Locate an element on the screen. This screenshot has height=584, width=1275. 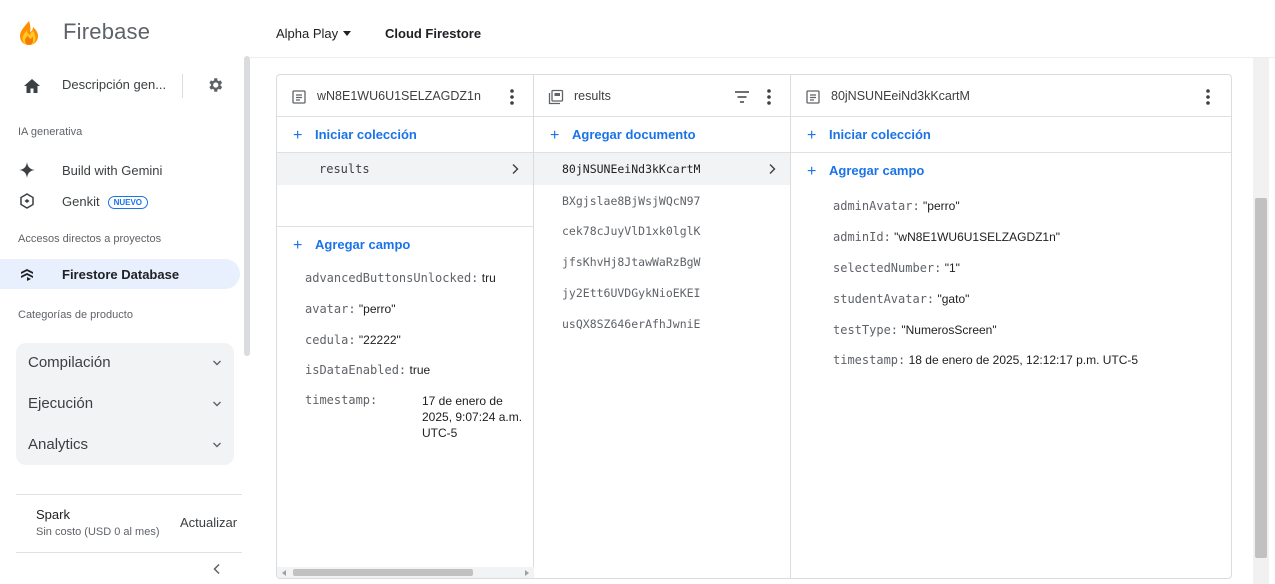
field-row: cedula: "22222" is located at coordinates (353, 340).